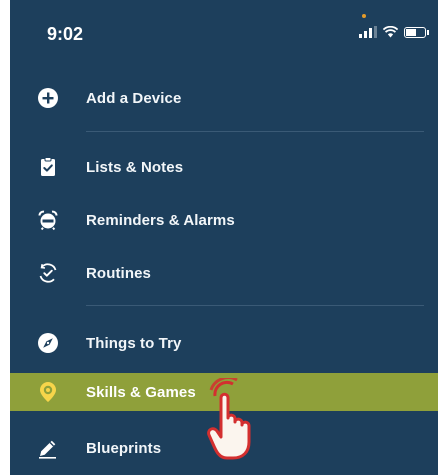 The height and width of the screenshot is (475, 440). Describe the element at coordinates (48, 98) in the screenshot. I see `plus-circle-icon` at that location.